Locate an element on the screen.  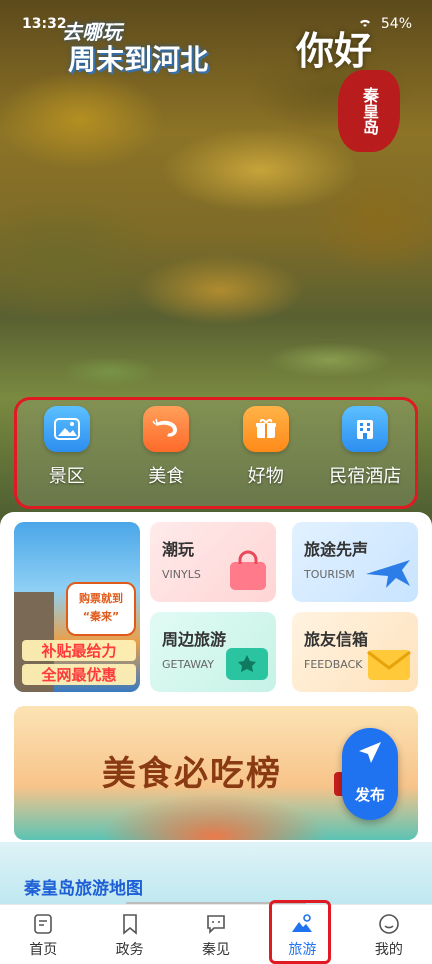
publish-label: 发布 is located at coordinates (369, 795).